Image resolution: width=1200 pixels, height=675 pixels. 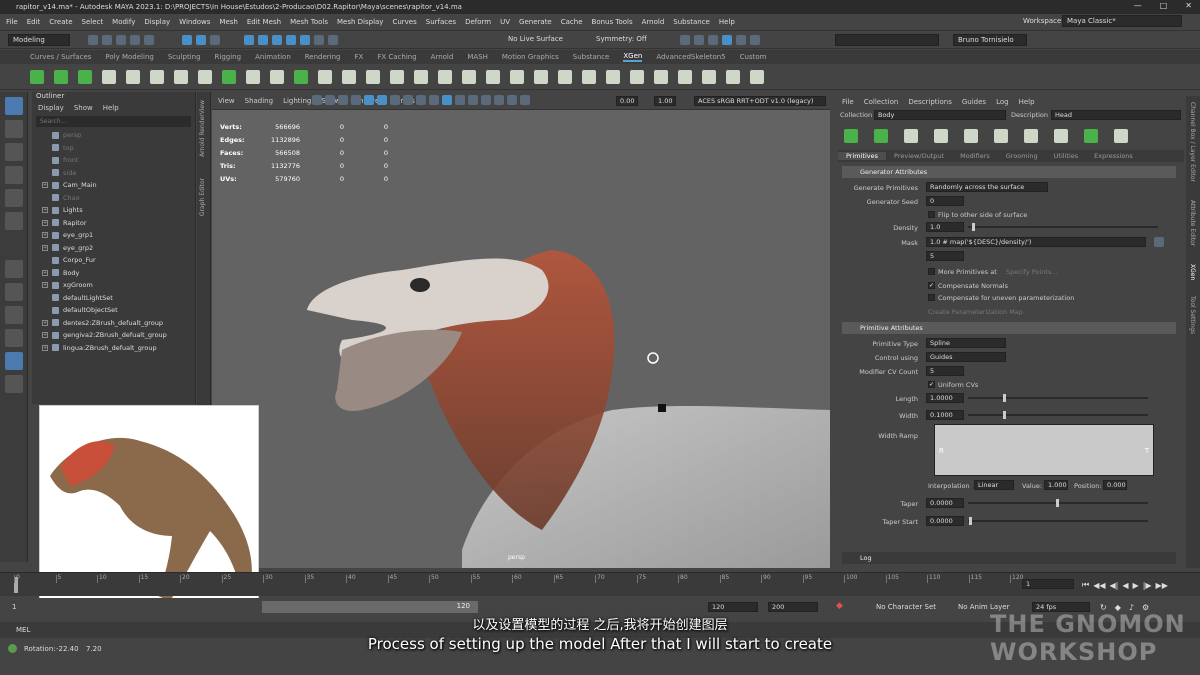 I want to click on menu-mesh-tools: Mesh Tools, so click(x=309, y=22).